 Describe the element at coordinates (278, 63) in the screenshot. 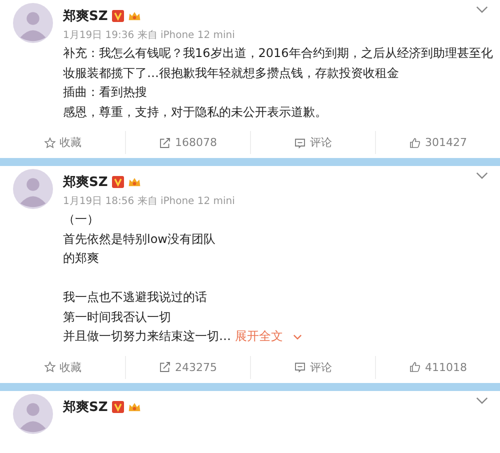

I see `post-text: 补充：我怎么有钱呢？我16岁出道，2016年合约到期，之后从经济到助理甚至化妆服装都揽下了…很抱歉我年轻就想多攒点钱，存款投资收租金` at that location.